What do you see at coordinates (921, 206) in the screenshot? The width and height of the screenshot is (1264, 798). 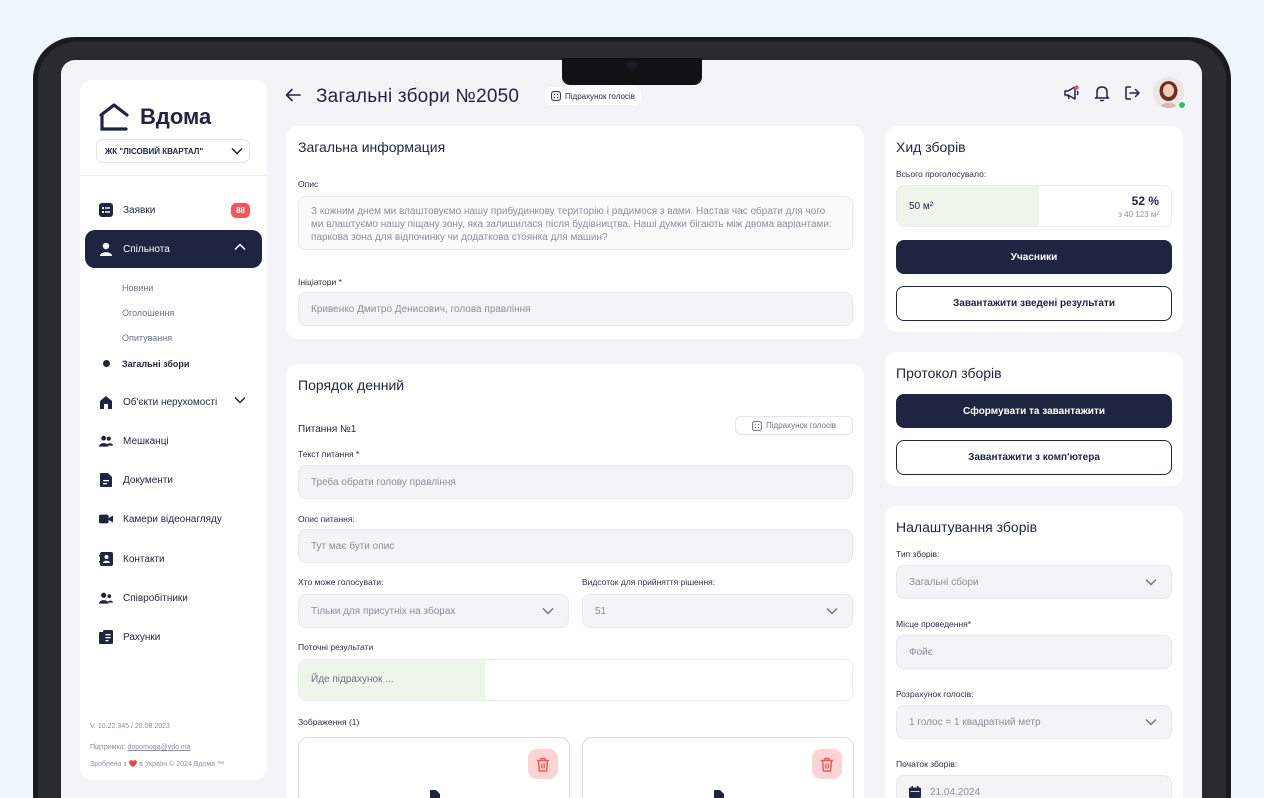 I see `voted-area: 50 м²` at bounding box center [921, 206].